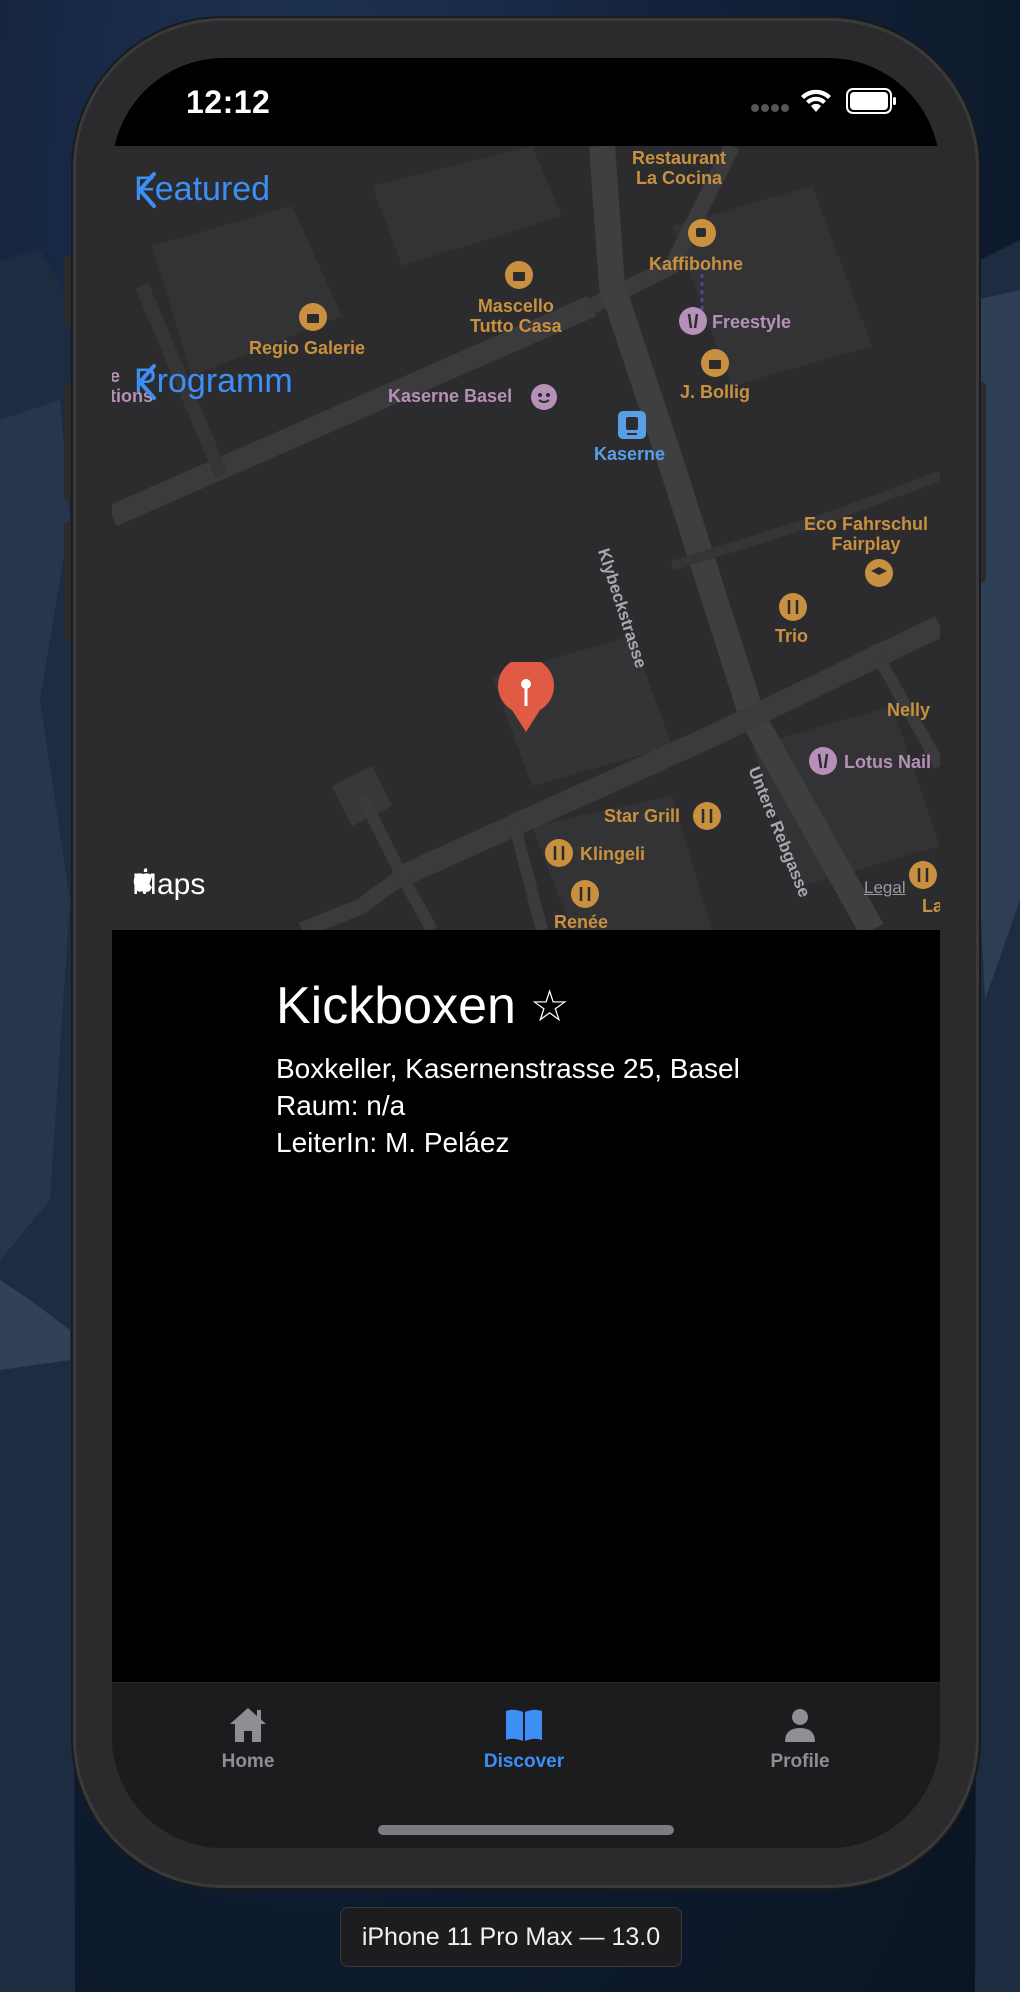  Describe the element at coordinates (524, 1761) in the screenshot. I see `tab-discover-label: Discover` at that location.